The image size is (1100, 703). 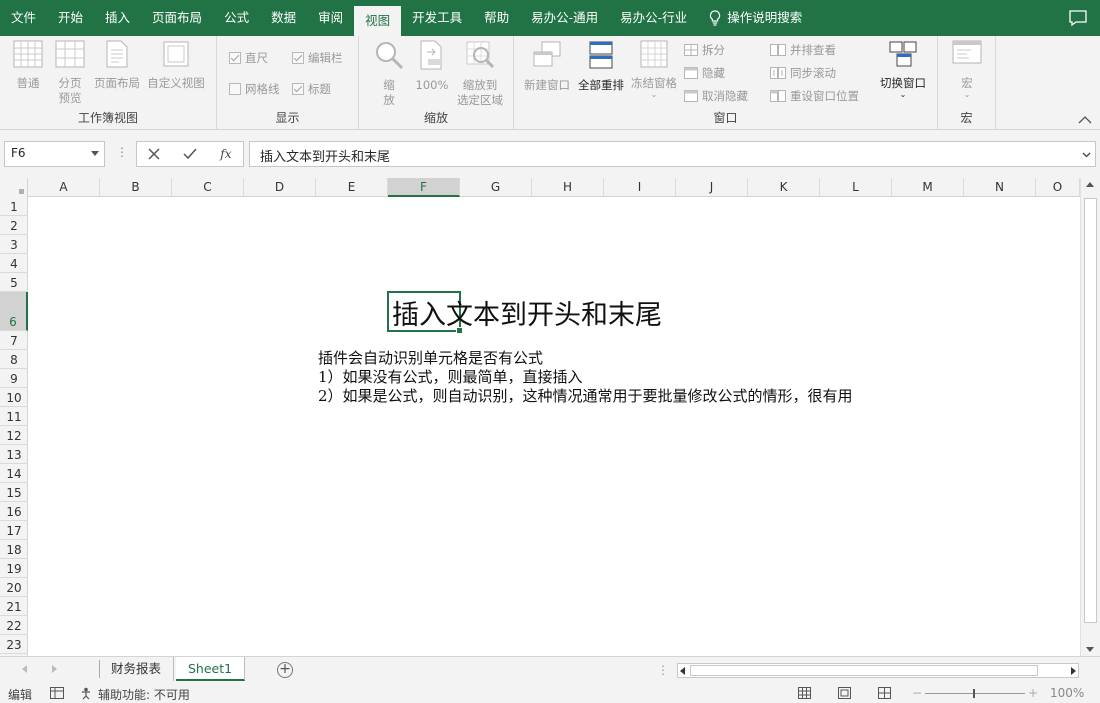 I want to click on row-header: 11, so click(x=14, y=416).